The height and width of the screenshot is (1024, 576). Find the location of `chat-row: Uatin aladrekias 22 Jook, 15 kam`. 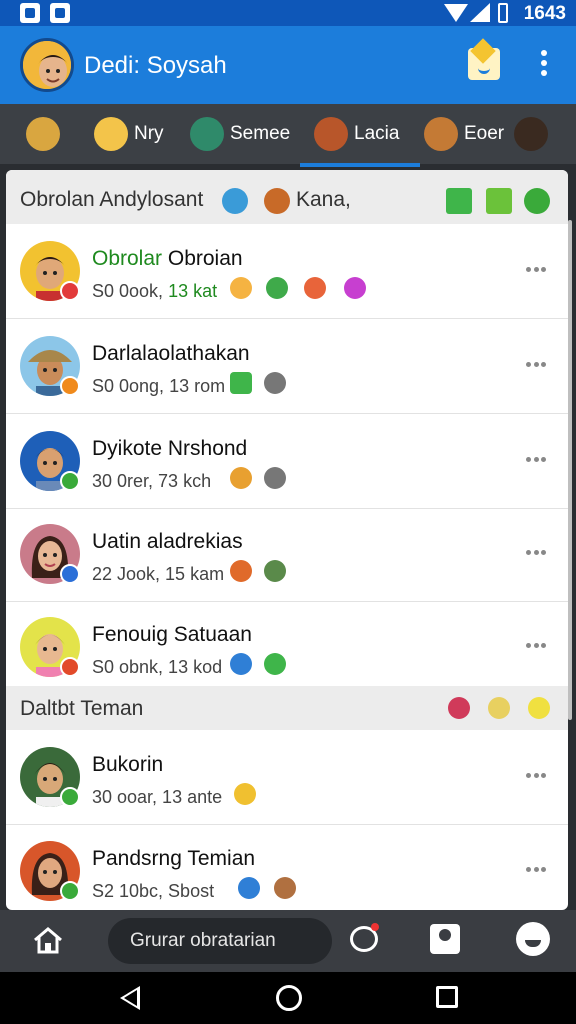

chat-row: Uatin aladrekias 22 Jook, 15 kam is located at coordinates (287, 555).